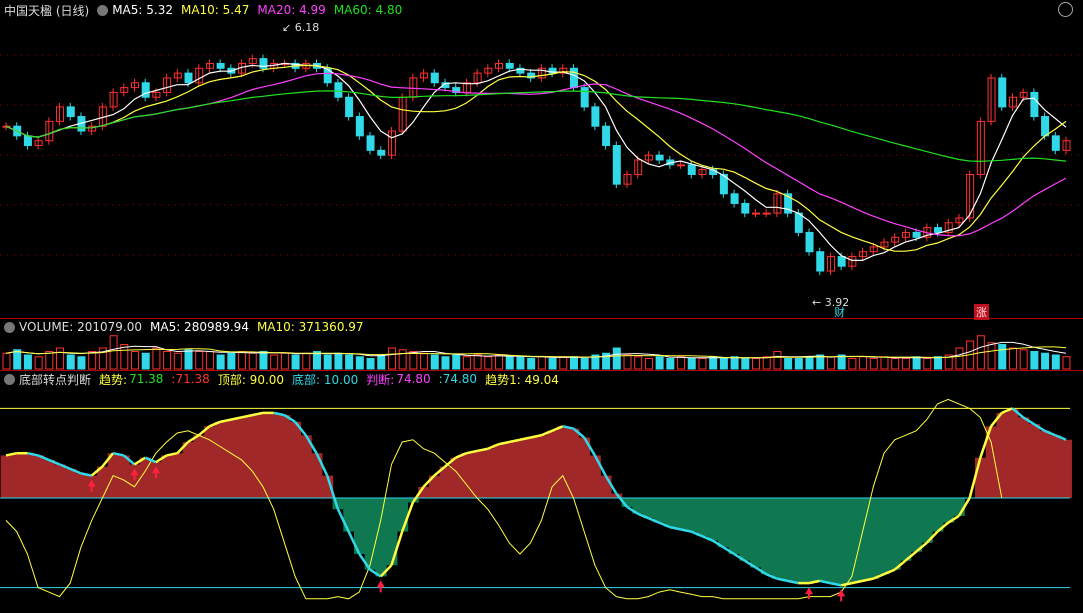 This screenshot has width=1083, height=613. What do you see at coordinates (307, 27) in the screenshot?
I see `high-price-value: 6.18` at bounding box center [307, 27].